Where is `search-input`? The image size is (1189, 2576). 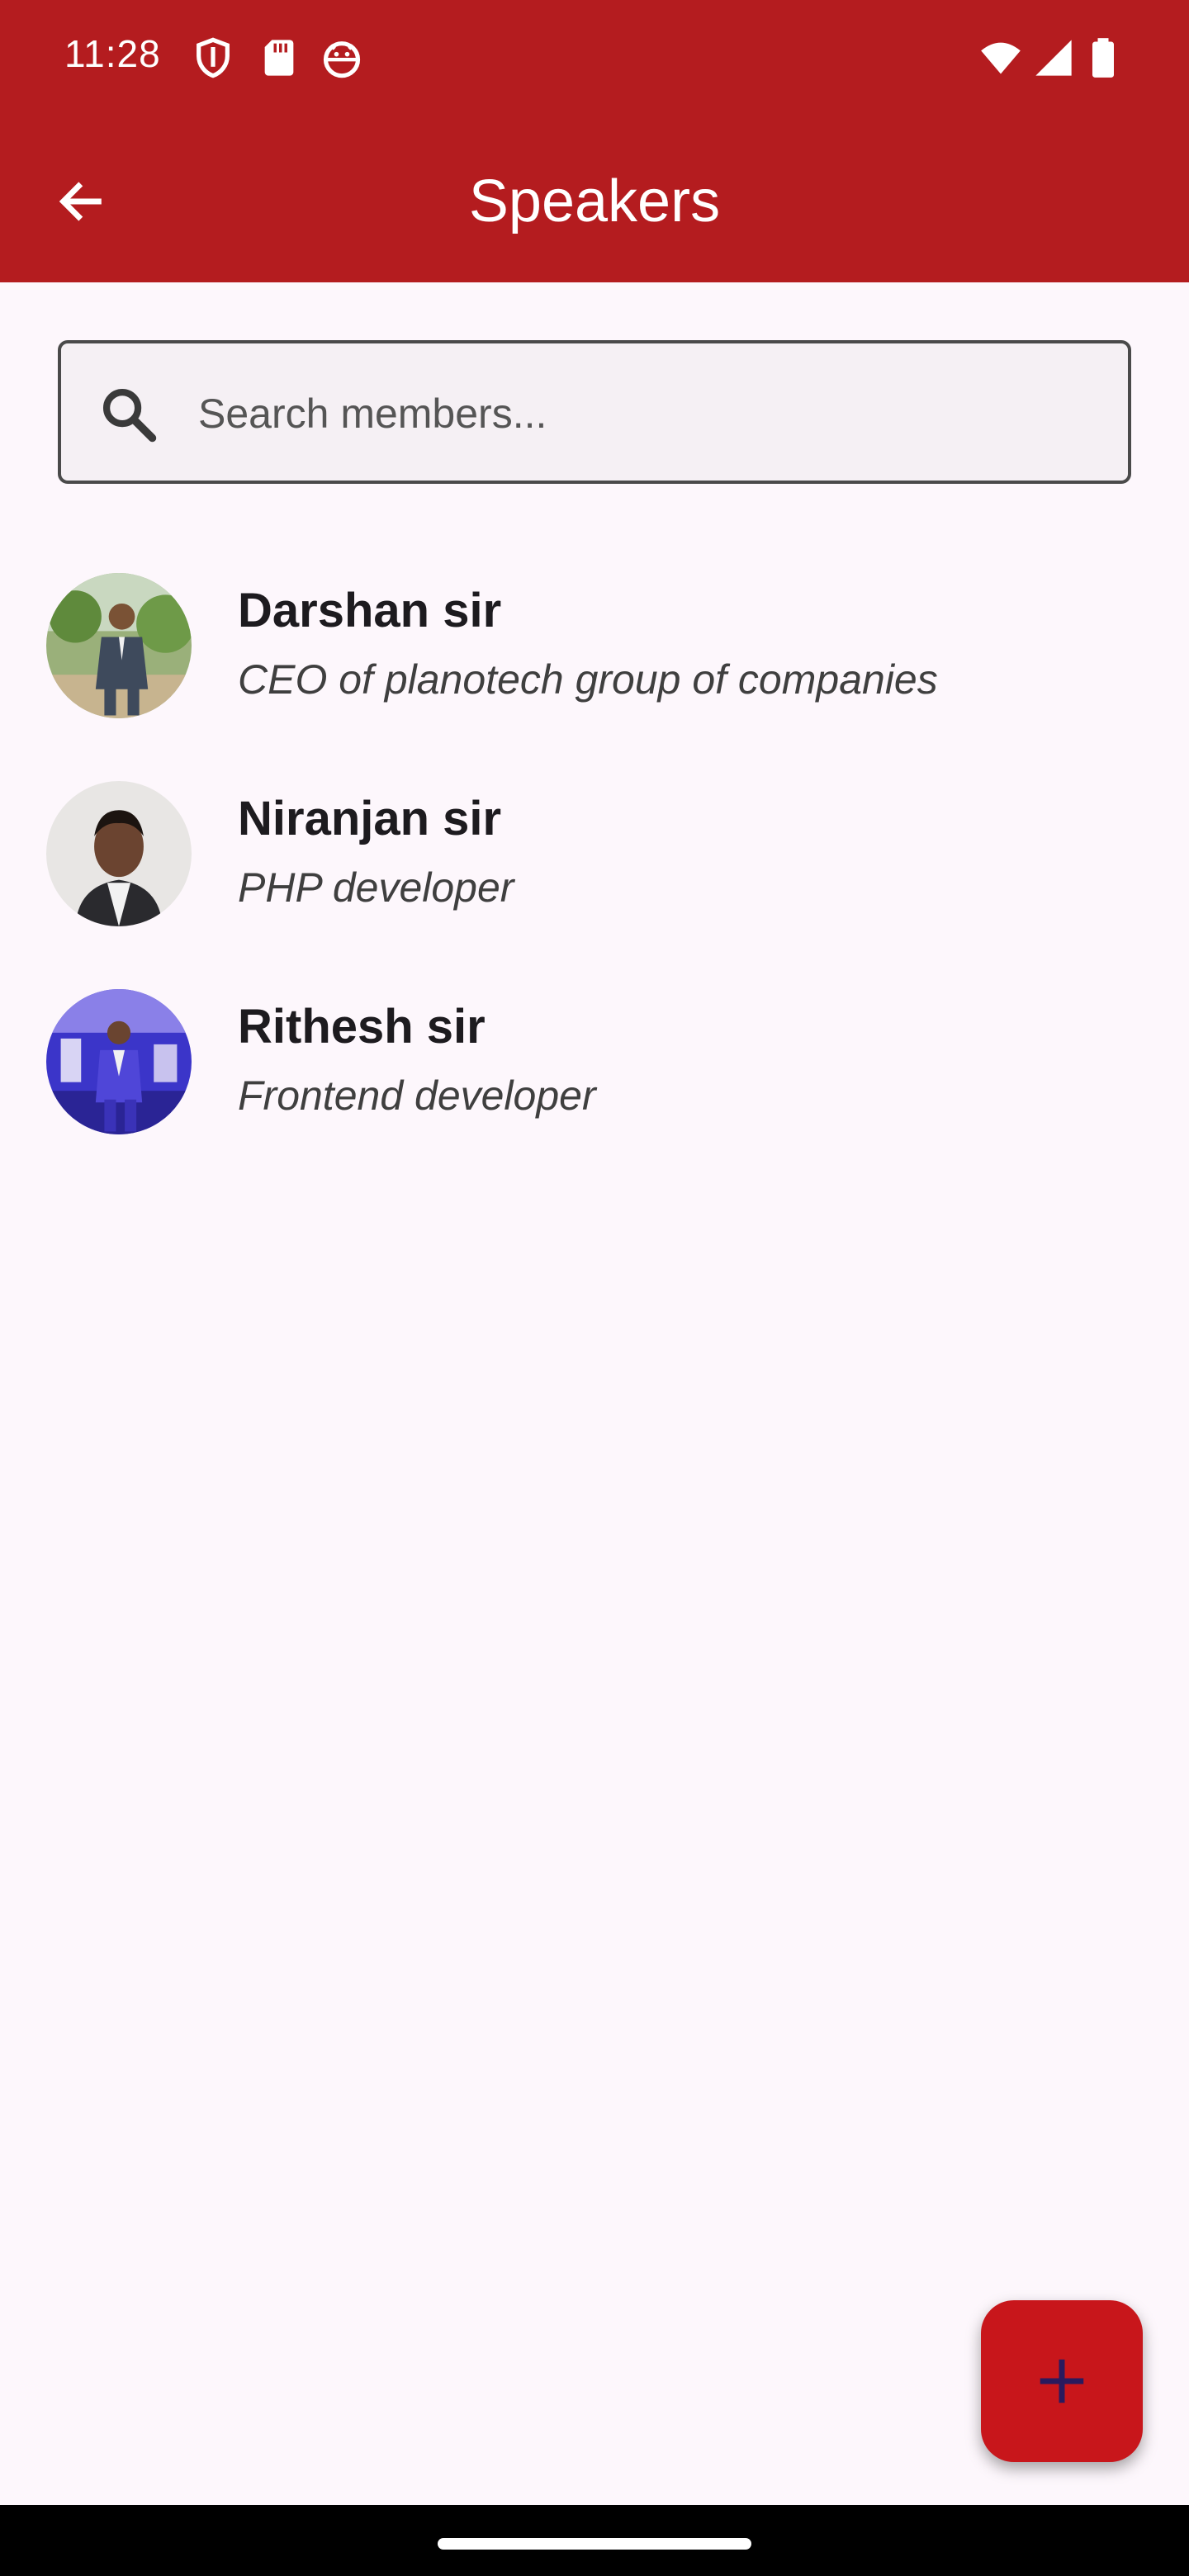
search-input is located at coordinates (651, 413).